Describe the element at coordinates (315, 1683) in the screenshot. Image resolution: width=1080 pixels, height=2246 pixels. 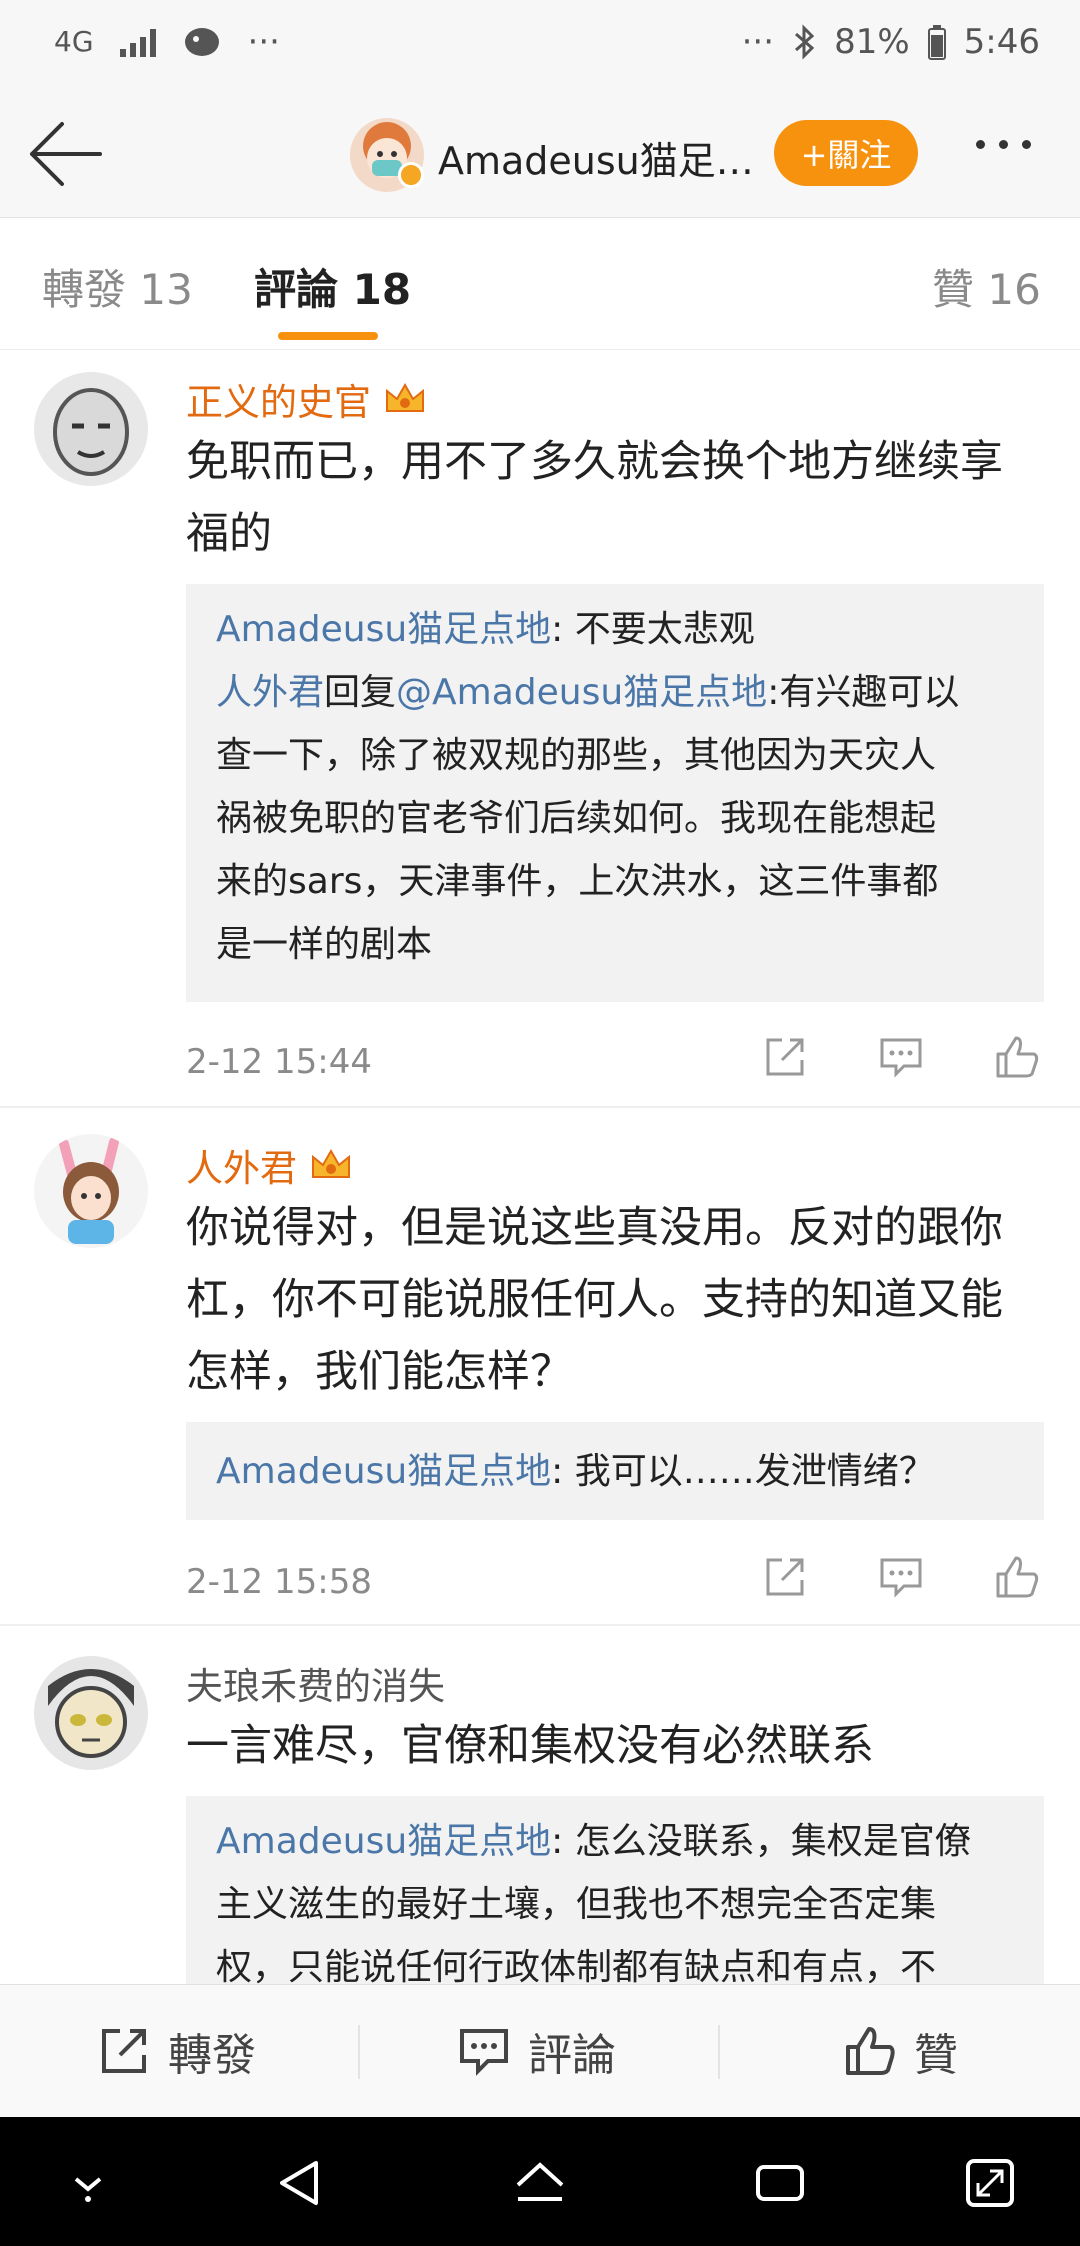
I see `commenter-name: 夫琅禾费的消失` at that location.